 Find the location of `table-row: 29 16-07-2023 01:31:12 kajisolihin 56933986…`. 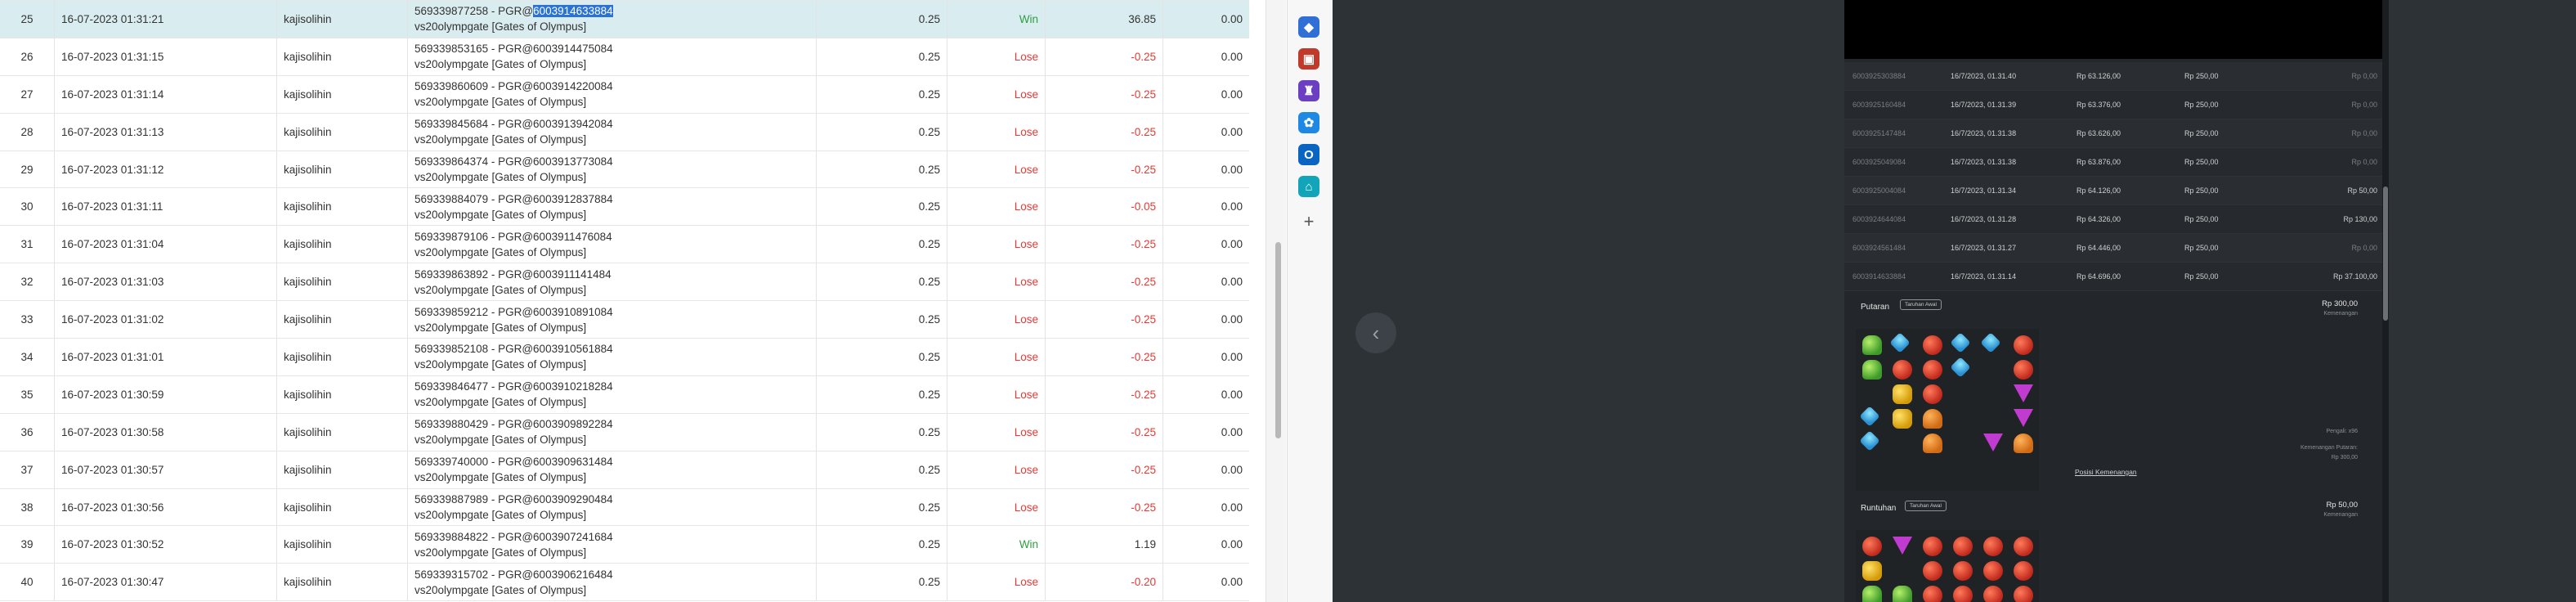

table-row: 29 16-07-2023 01:31:12 kajisolihin 56933986… is located at coordinates (624, 169).